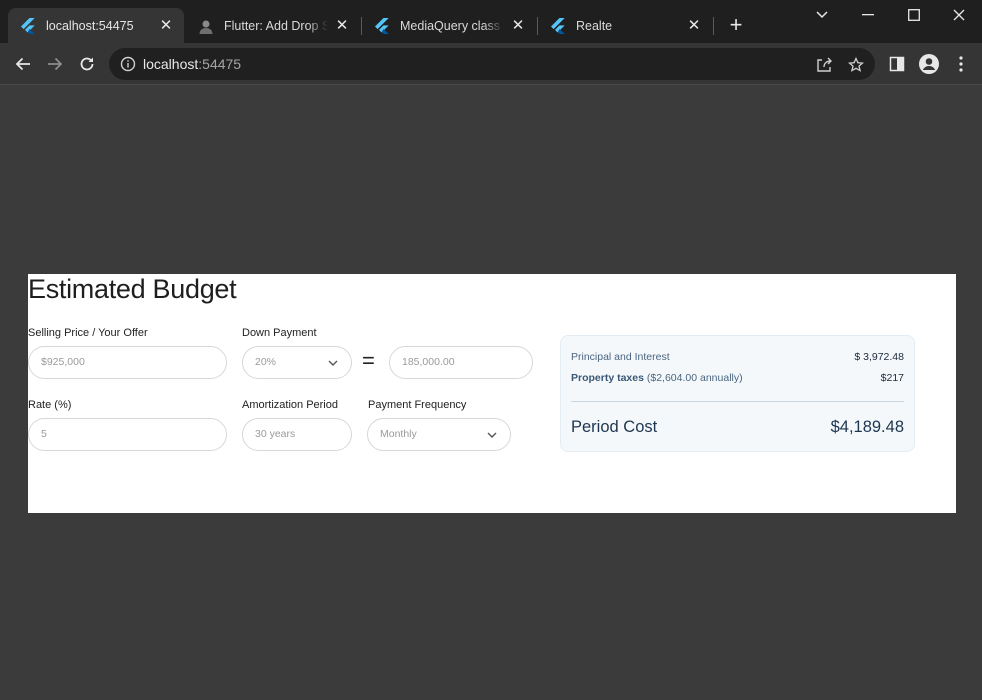 This screenshot has height=700, width=982. What do you see at coordinates (897, 64) in the screenshot?
I see `side-panel-icon` at bounding box center [897, 64].